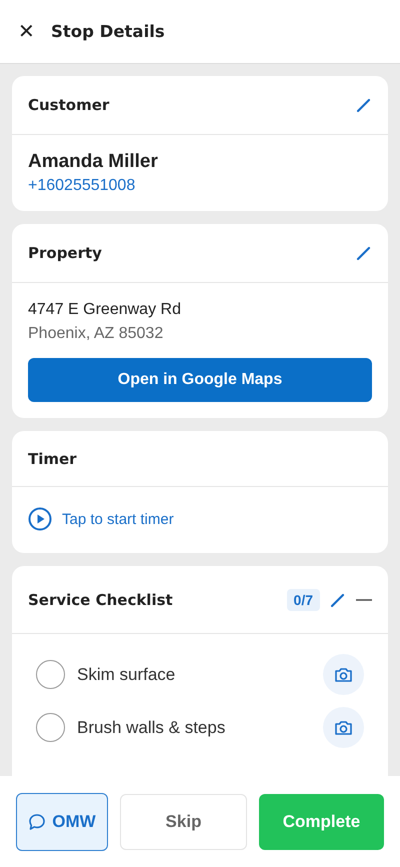  I want to click on progress-count: 0/7, so click(303, 599).